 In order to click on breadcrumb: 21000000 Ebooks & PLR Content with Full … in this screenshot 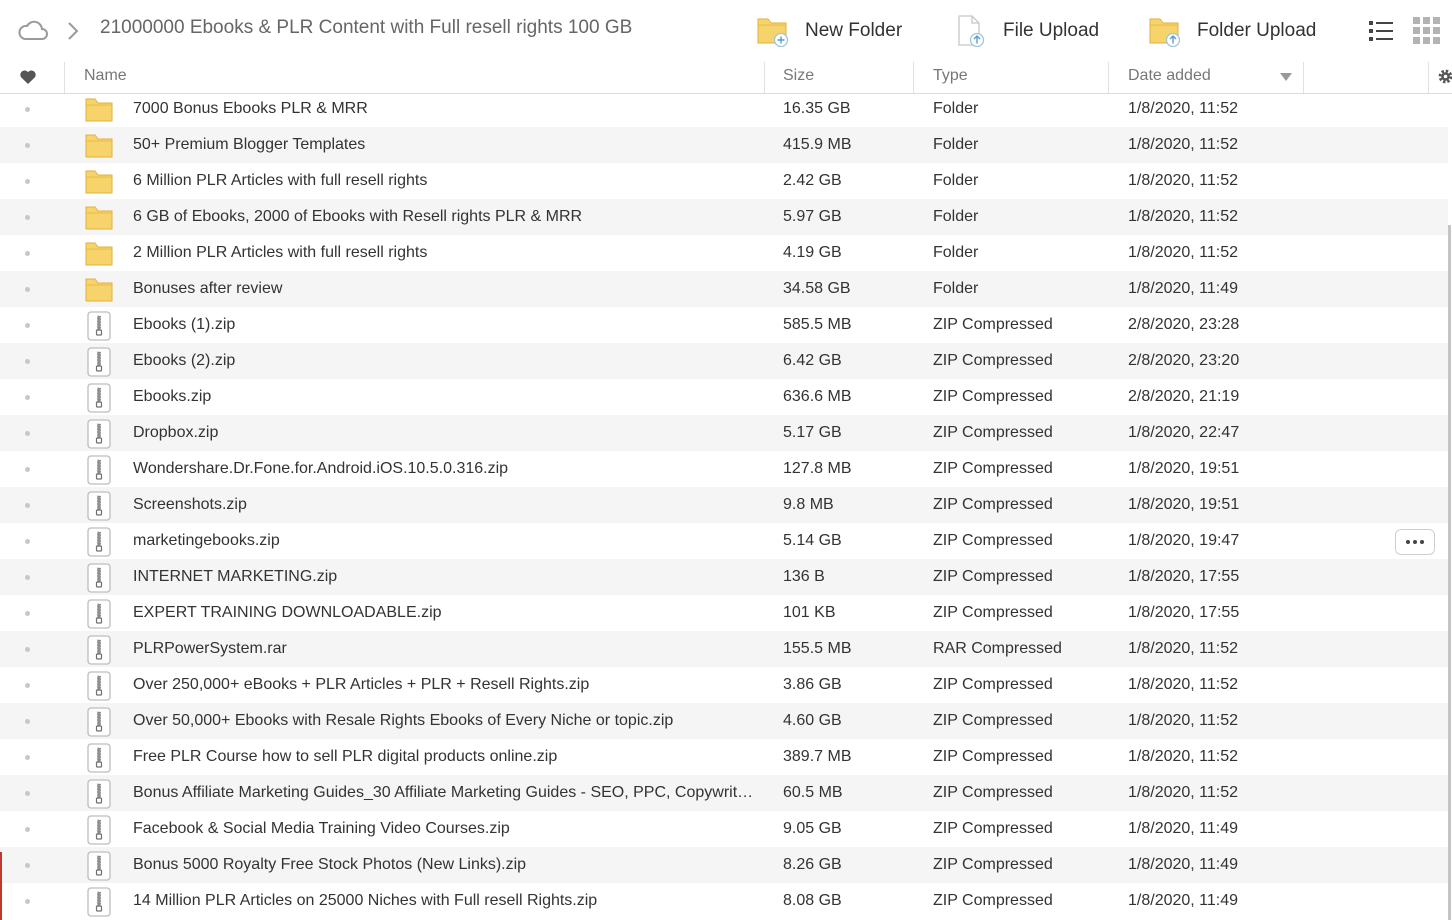, I will do `click(366, 28)`.